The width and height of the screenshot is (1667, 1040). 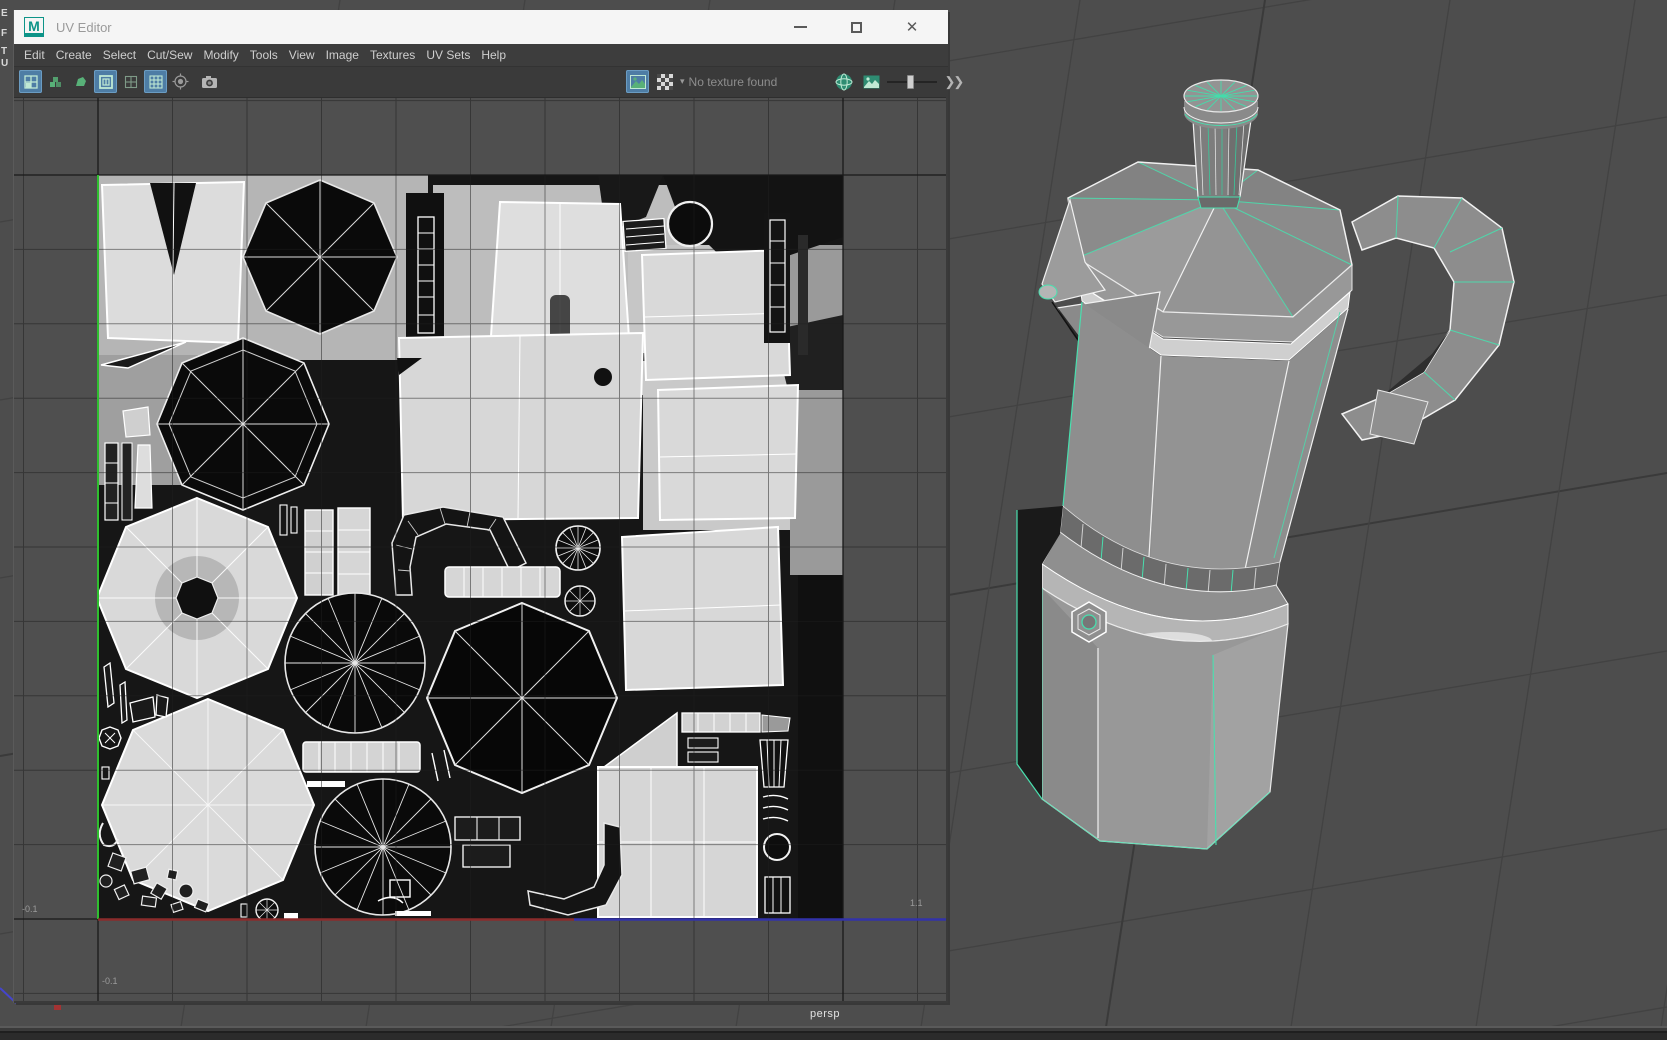 I want to click on uv-shell-icon, so click(x=80, y=81).